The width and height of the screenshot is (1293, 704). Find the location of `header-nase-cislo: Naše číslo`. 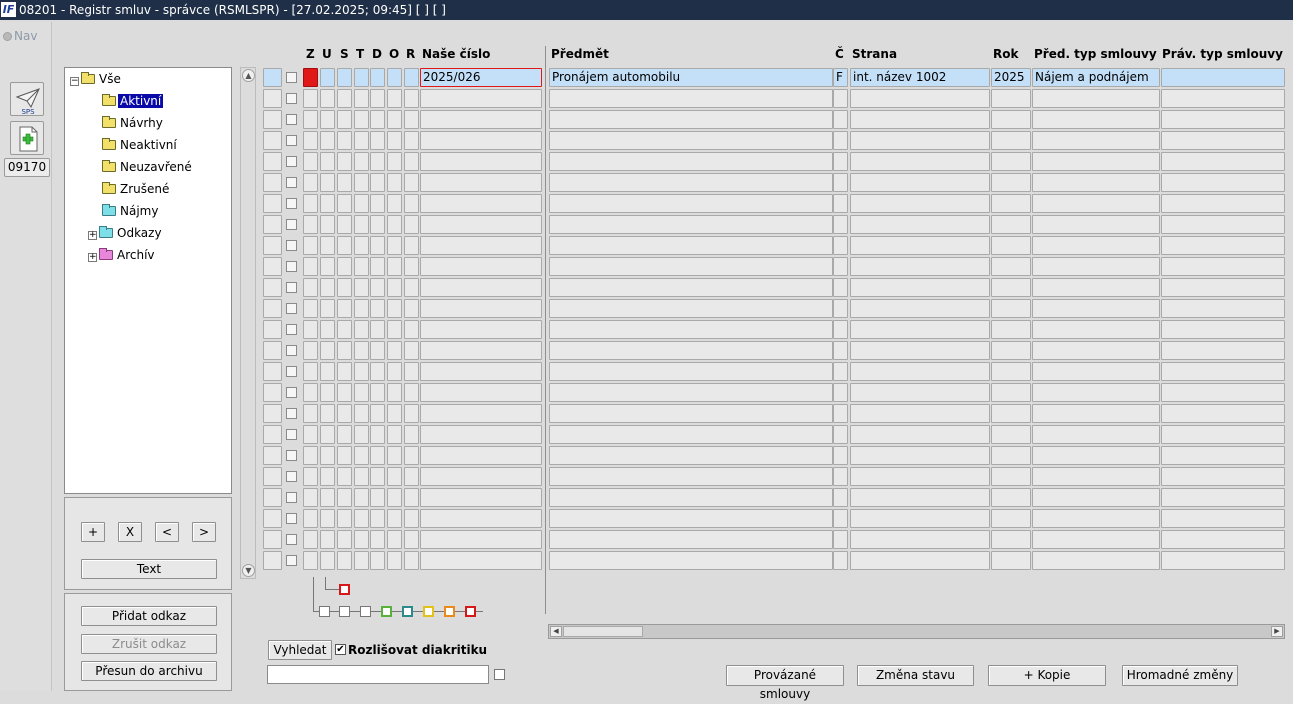

header-nase-cislo: Naše číslo is located at coordinates (456, 54).